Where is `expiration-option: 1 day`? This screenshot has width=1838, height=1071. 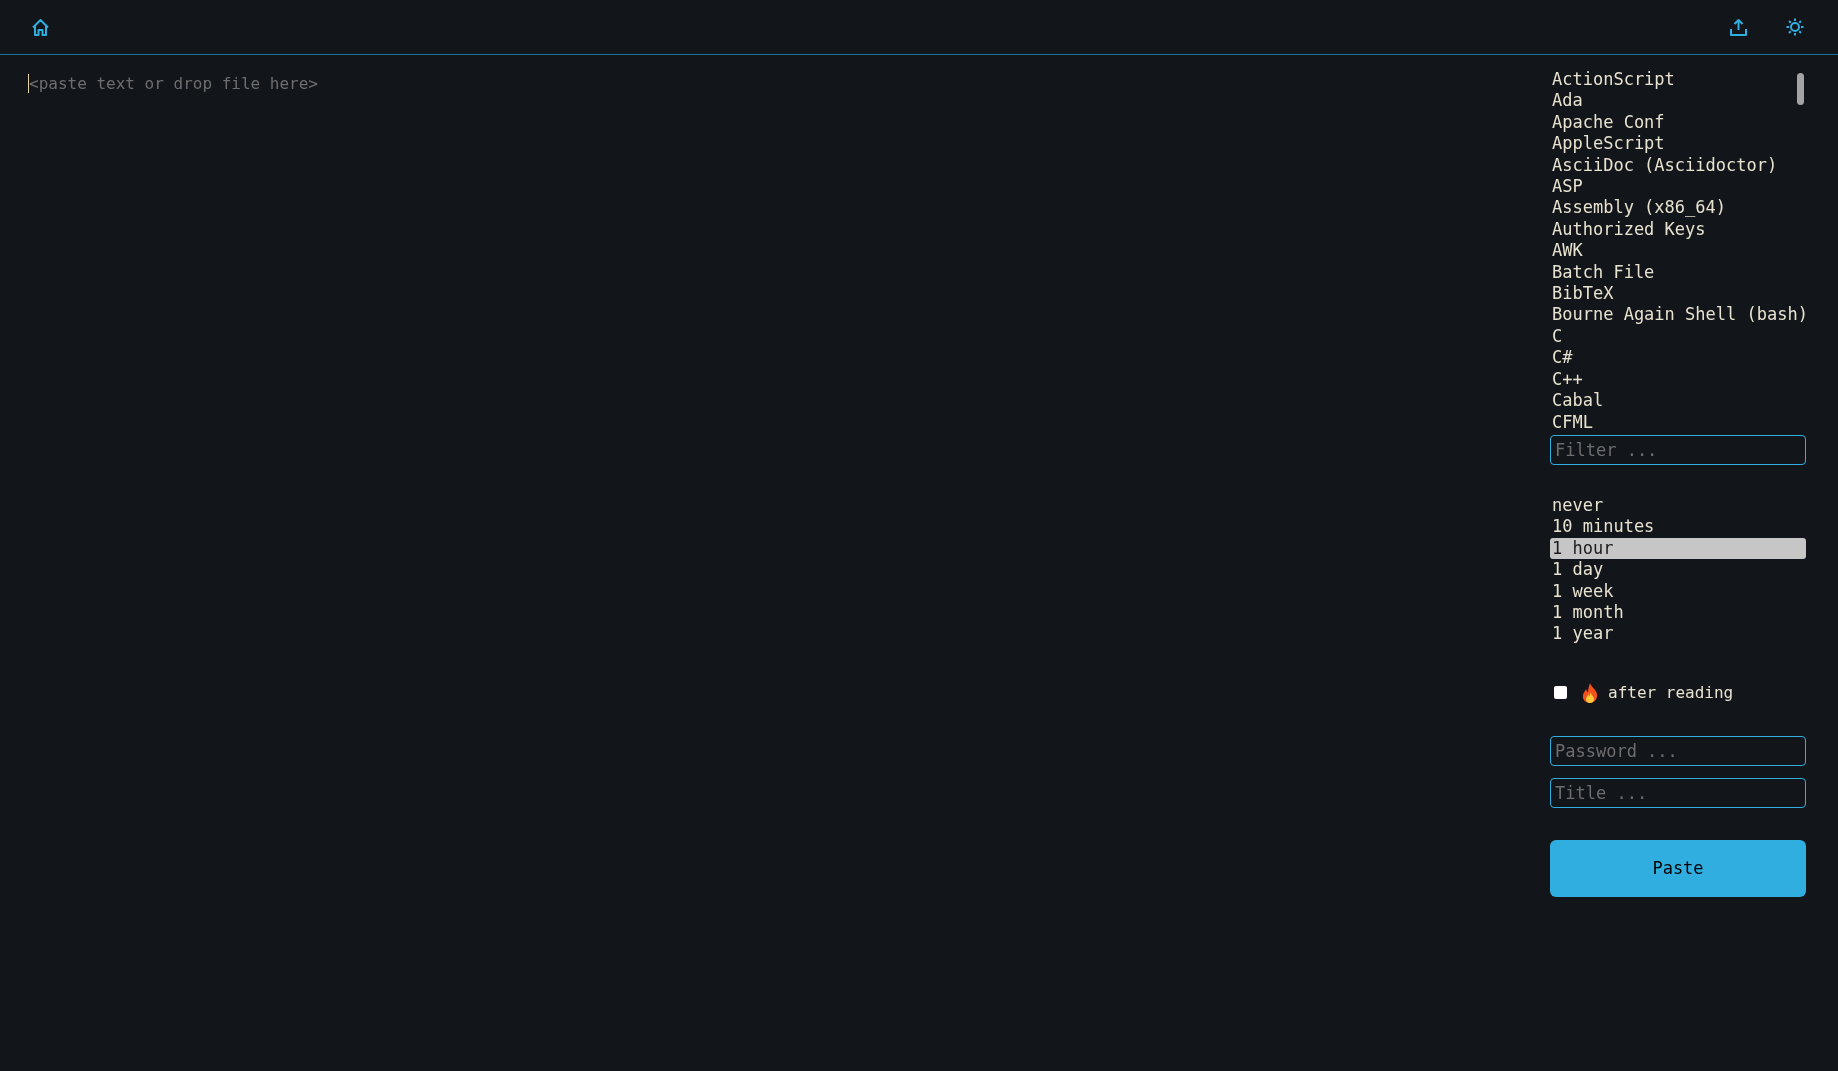 expiration-option: 1 day is located at coordinates (1678, 570).